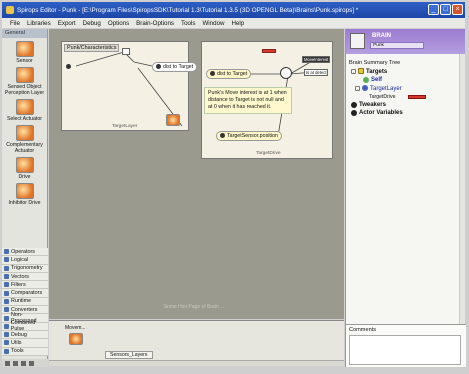 This screenshot has height=374, width=469. I want to click on window-controls: _ □ ×, so click(445, 9).